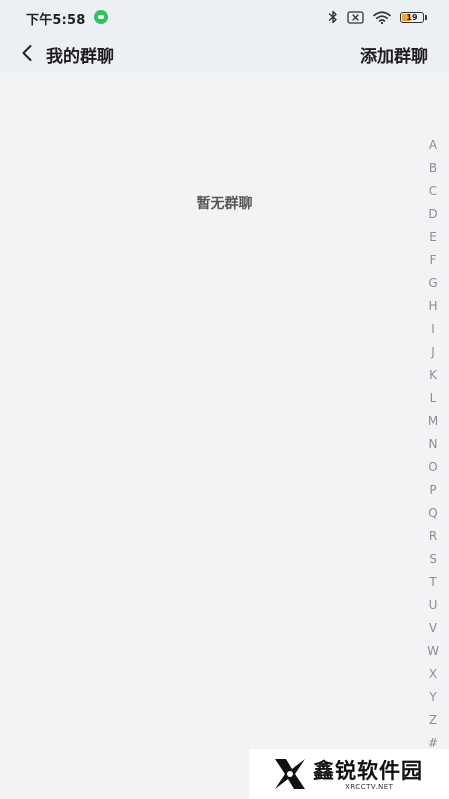 This screenshot has height=799, width=449. Describe the element at coordinates (432, 283) in the screenshot. I see `index-letter-g: G` at that location.